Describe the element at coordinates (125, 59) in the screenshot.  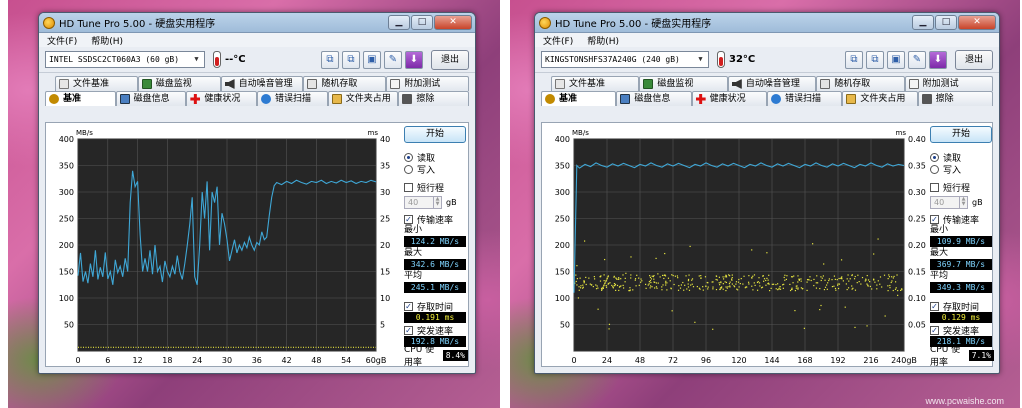
I see `drive-select: INTEL SSDSC2CT060A3 (60 gB) ▼` at that location.